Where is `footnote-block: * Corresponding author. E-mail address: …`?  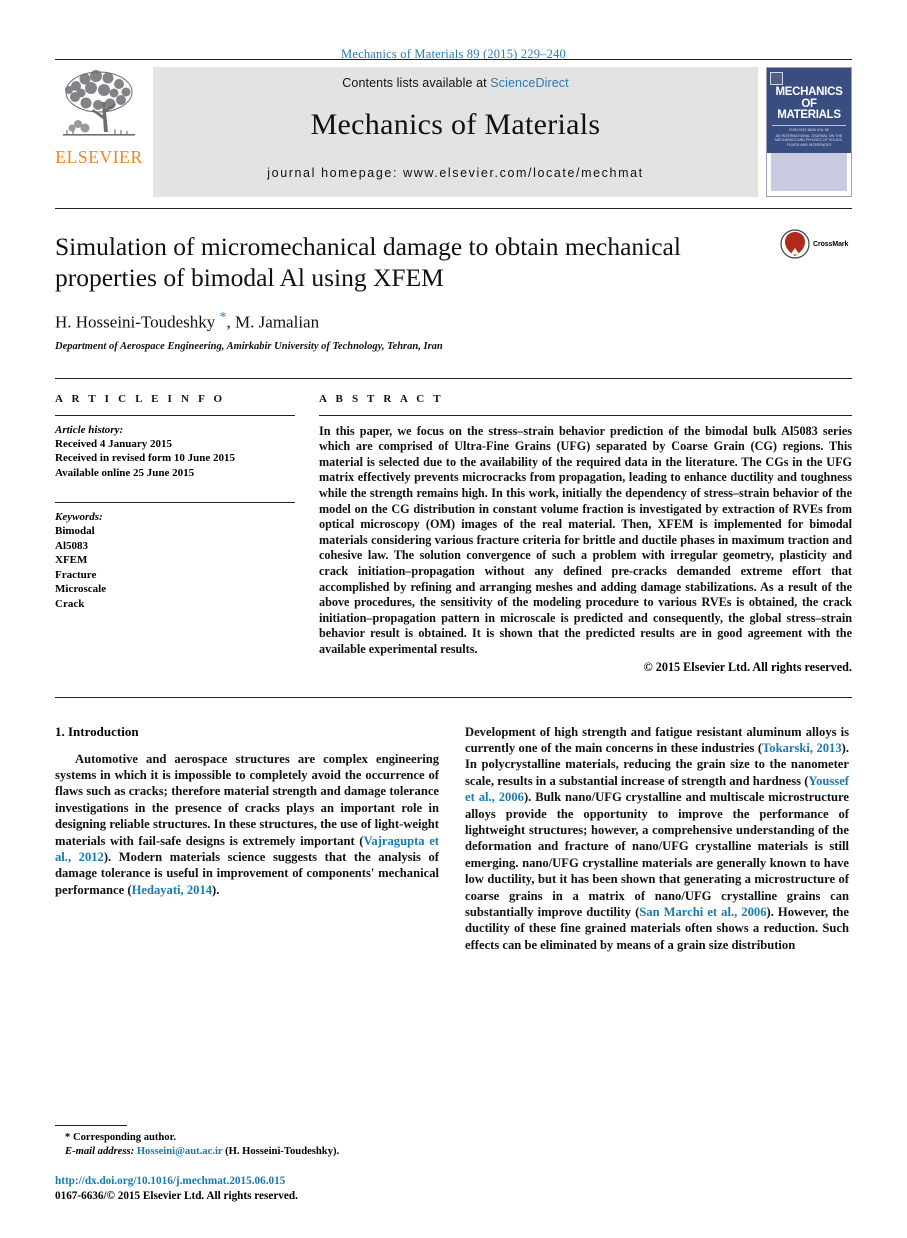 footnote-block: * Corresponding author. E-mail address: … is located at coordinates (247, 1164).